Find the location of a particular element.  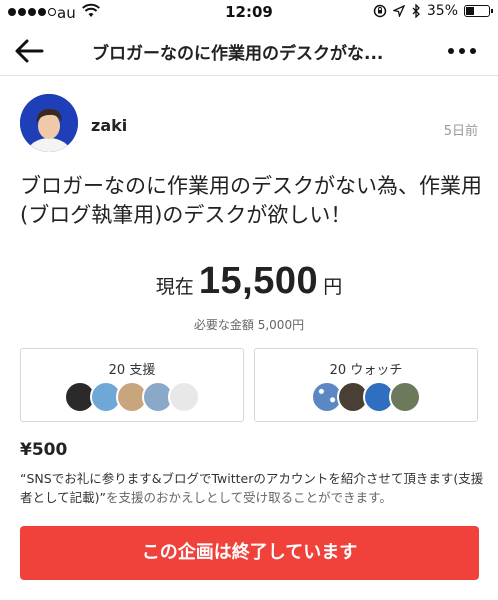

watcher-avatars is located at coordinates (366, 397).